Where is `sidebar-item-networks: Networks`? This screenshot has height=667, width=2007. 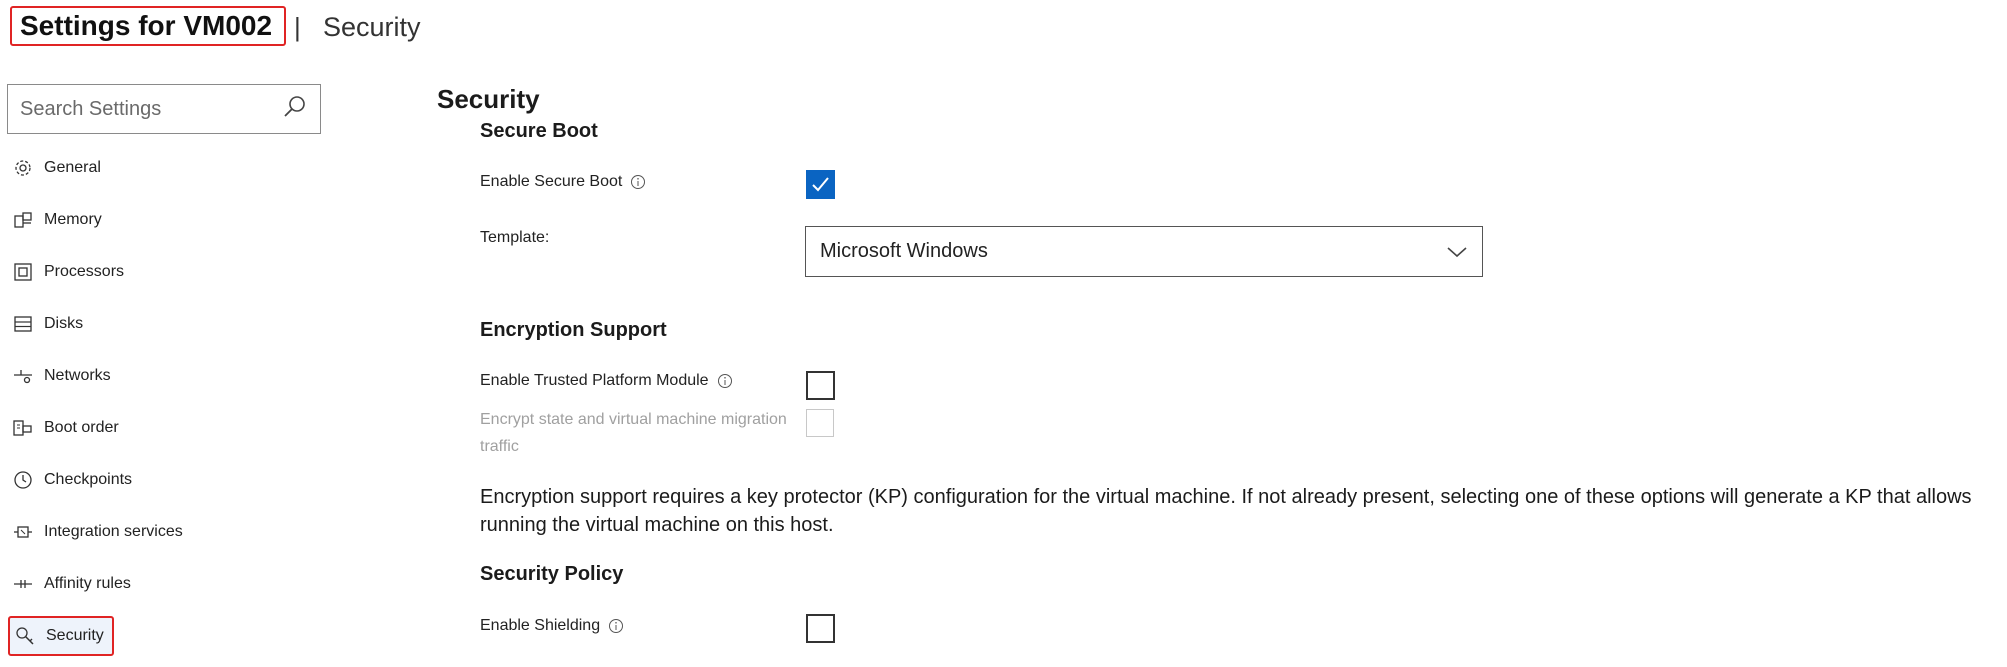 sidebar-item-networks: Networks is located at coordinates (63, 376).